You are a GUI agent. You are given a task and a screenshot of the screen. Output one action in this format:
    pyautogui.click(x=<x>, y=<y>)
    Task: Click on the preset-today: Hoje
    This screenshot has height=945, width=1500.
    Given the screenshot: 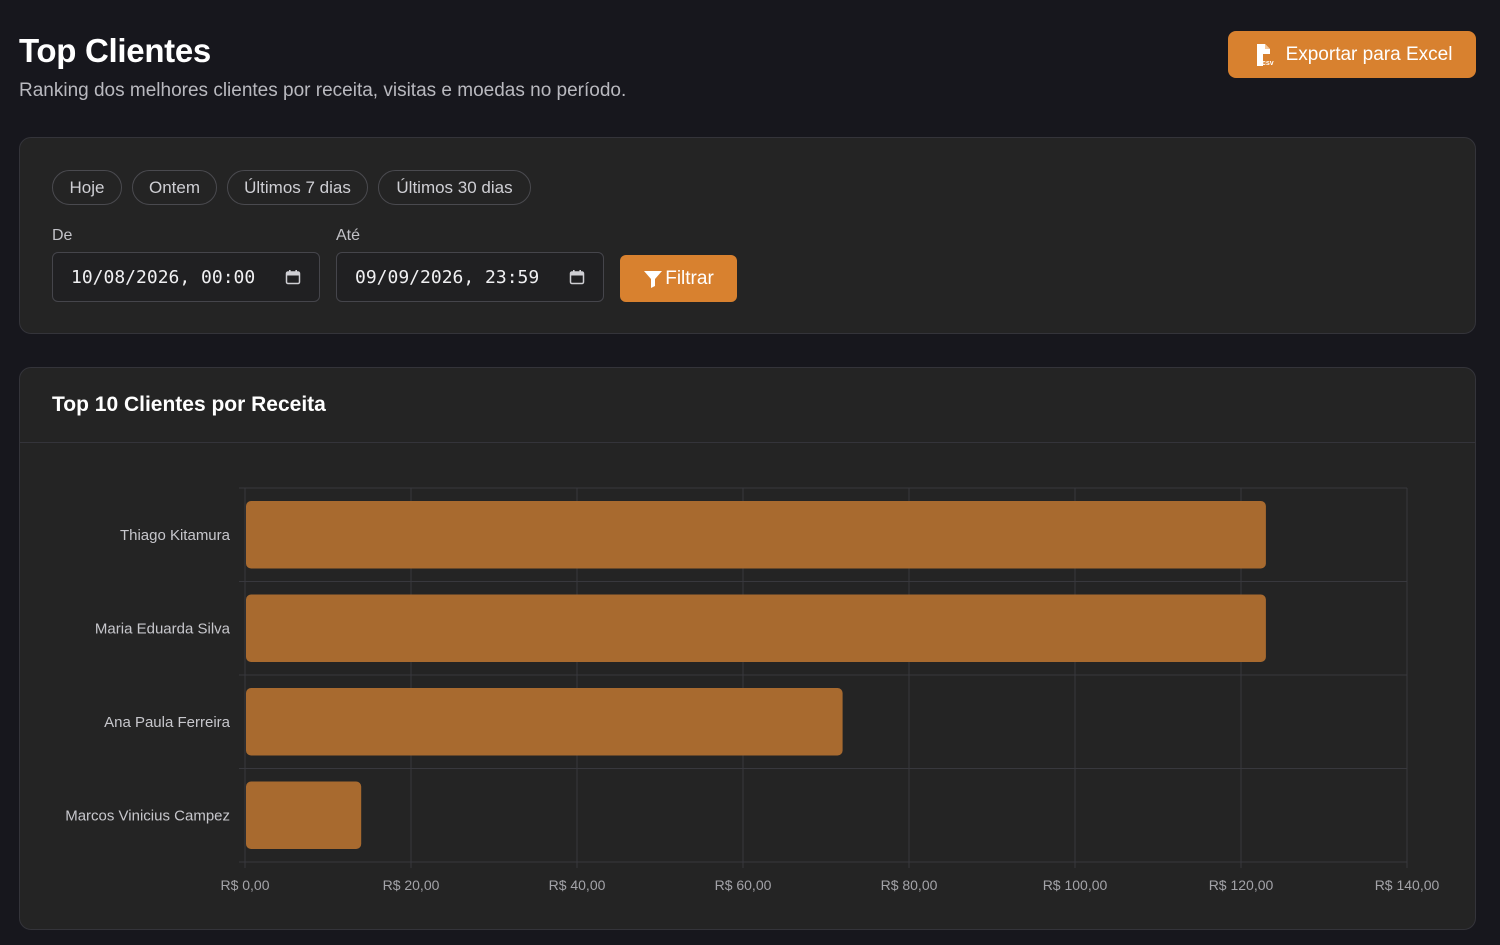 What is the action you would take?
    pyautogui.click(x=87, y=187)
    